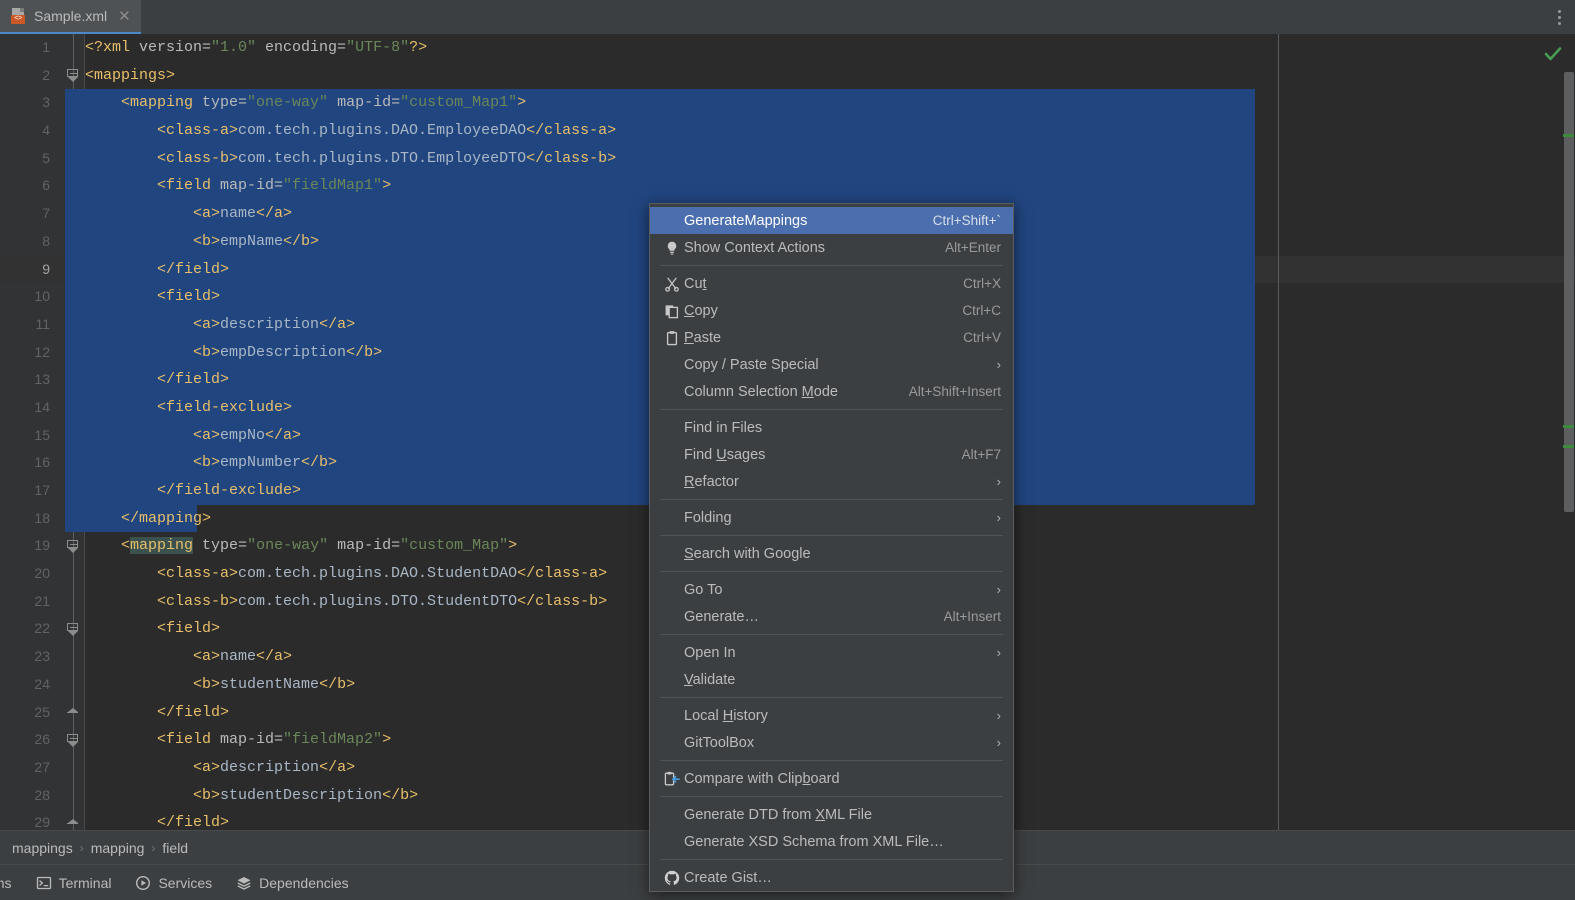  Describe the element at coordinates (220, 684) in the screenshot. I see `code-text: <b>studentName</b>` at that location.